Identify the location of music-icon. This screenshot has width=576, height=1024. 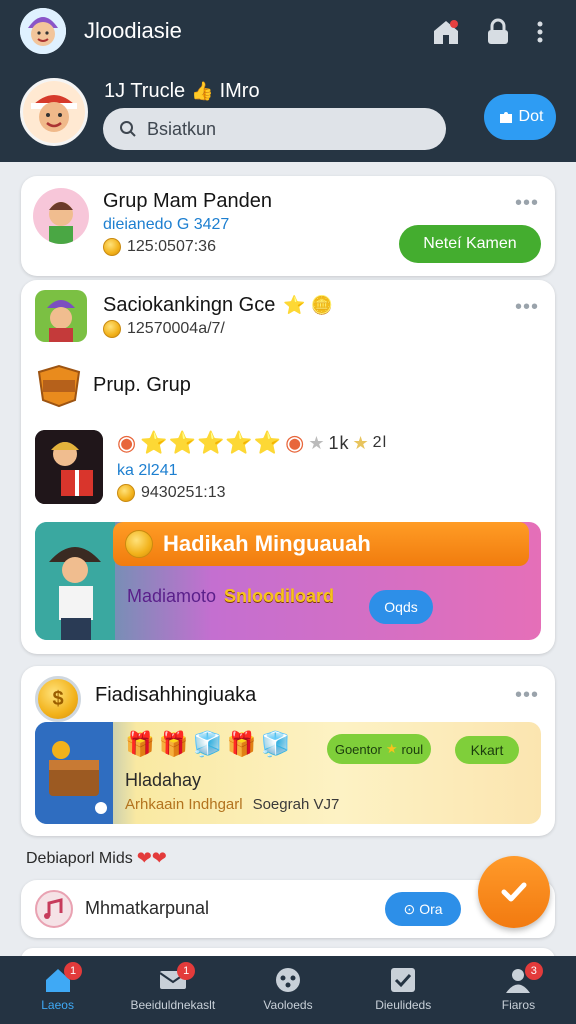
(54, 909).